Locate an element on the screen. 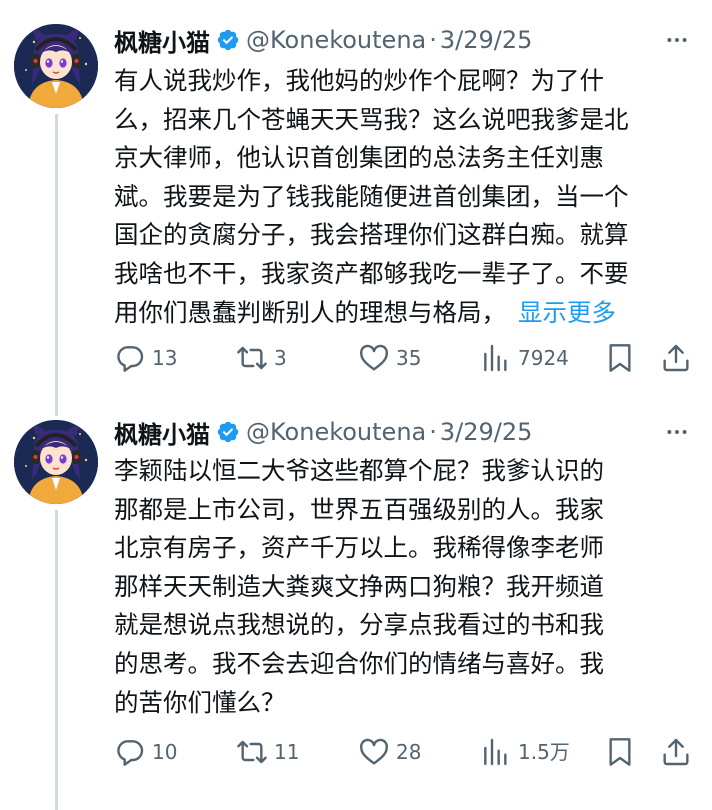 This screenshot has width=712, height=810. retweet-count: 11 is located at coordinates (287, 752).